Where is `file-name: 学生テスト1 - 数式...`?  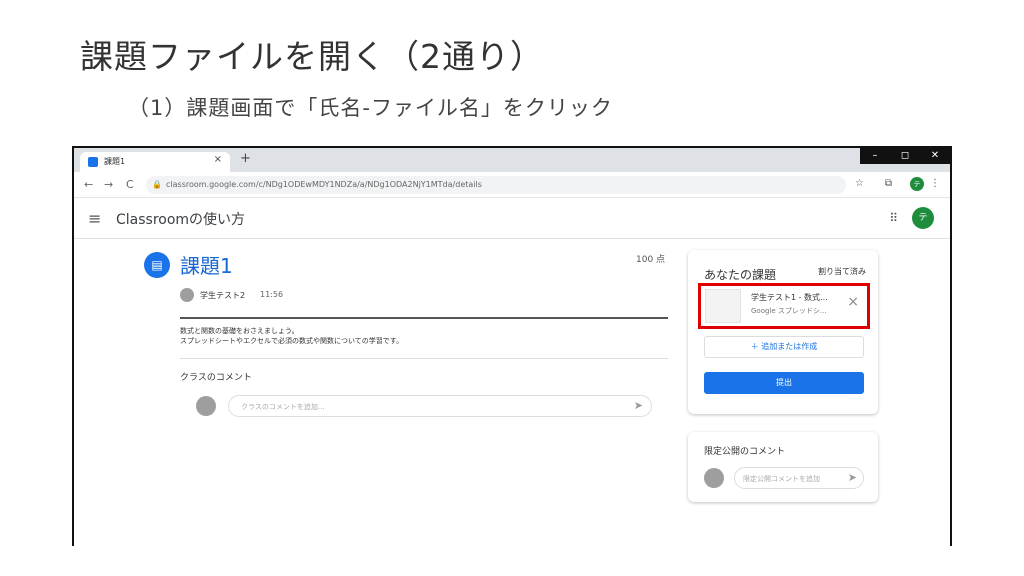 file-name: 学生テスト1 - 数式... is located at coordinates (789, 297).